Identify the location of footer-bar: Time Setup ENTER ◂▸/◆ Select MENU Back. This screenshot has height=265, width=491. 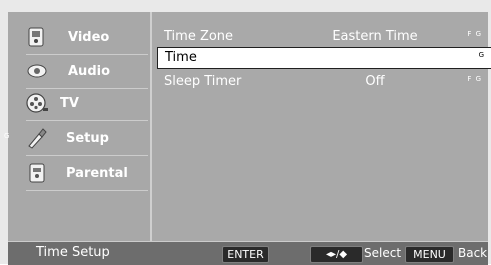
(248, 253).